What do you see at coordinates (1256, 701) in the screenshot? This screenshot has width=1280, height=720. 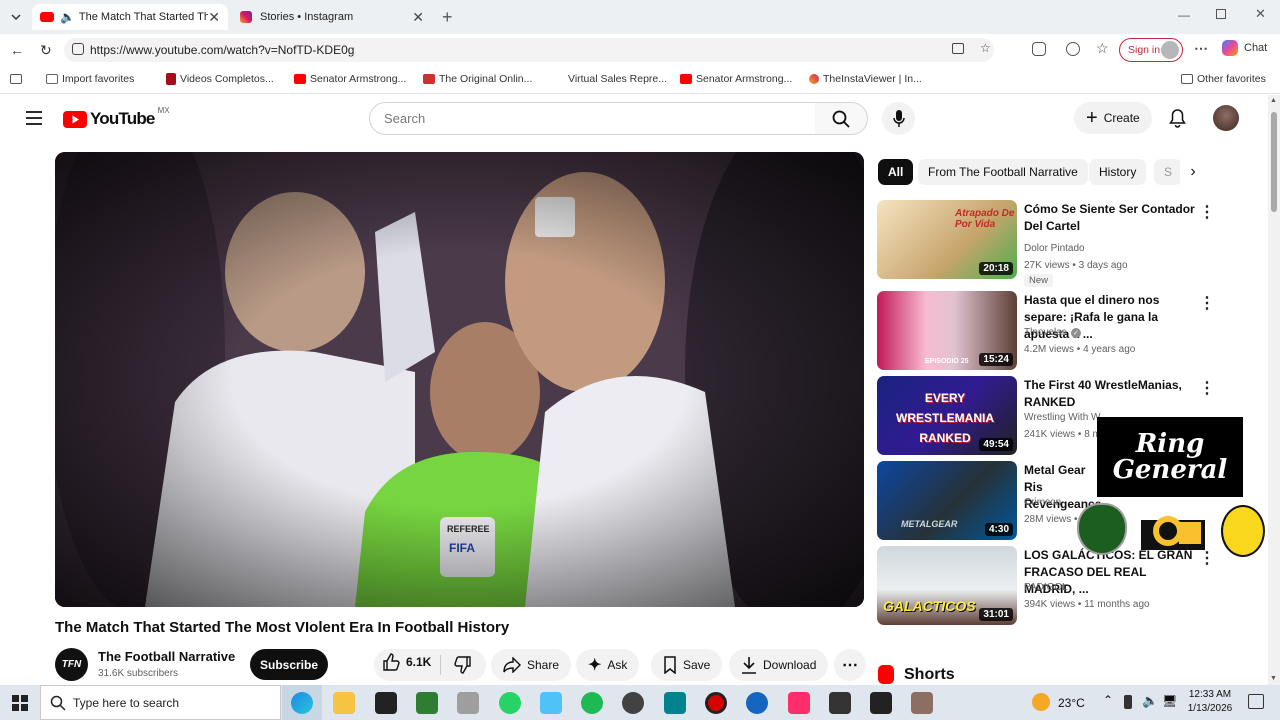 I see `notifications-center-icon` at bounding box center [1256, 701].